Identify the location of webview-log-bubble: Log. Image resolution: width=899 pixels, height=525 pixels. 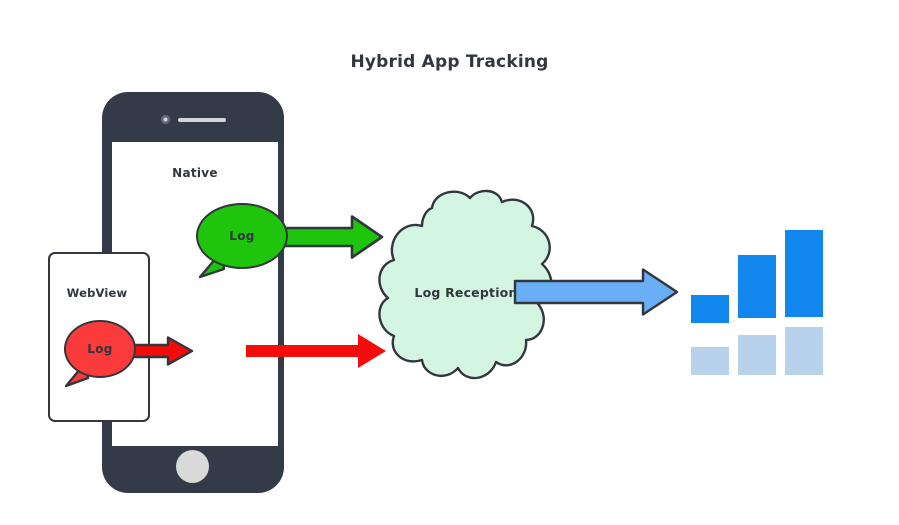
(100, 354).